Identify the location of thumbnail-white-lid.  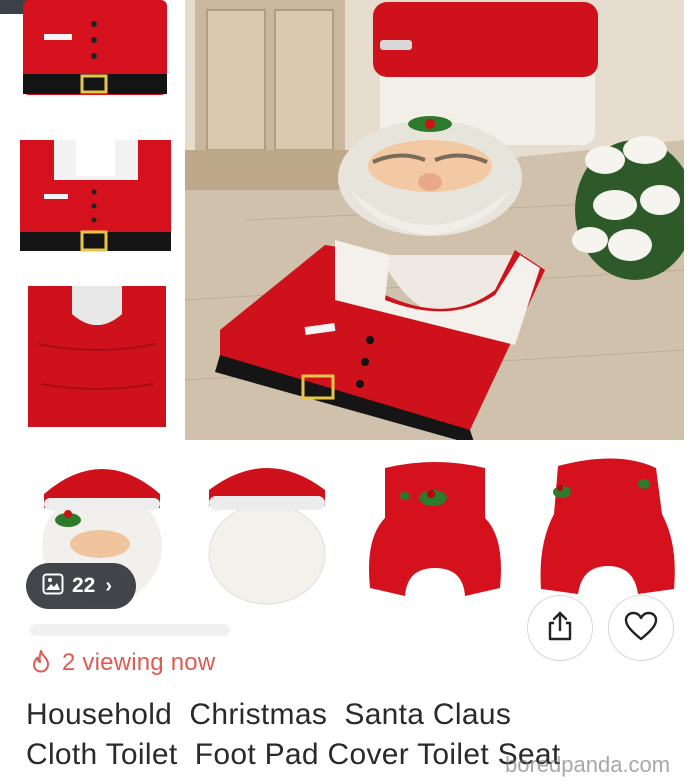
(267, 530).